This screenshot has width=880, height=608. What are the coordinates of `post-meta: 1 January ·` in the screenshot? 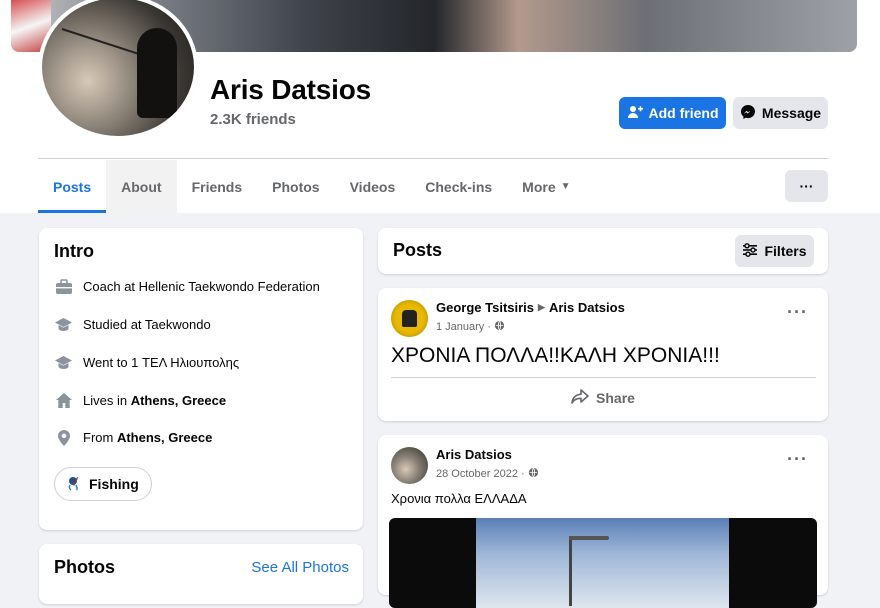 It's located at (470, 327).